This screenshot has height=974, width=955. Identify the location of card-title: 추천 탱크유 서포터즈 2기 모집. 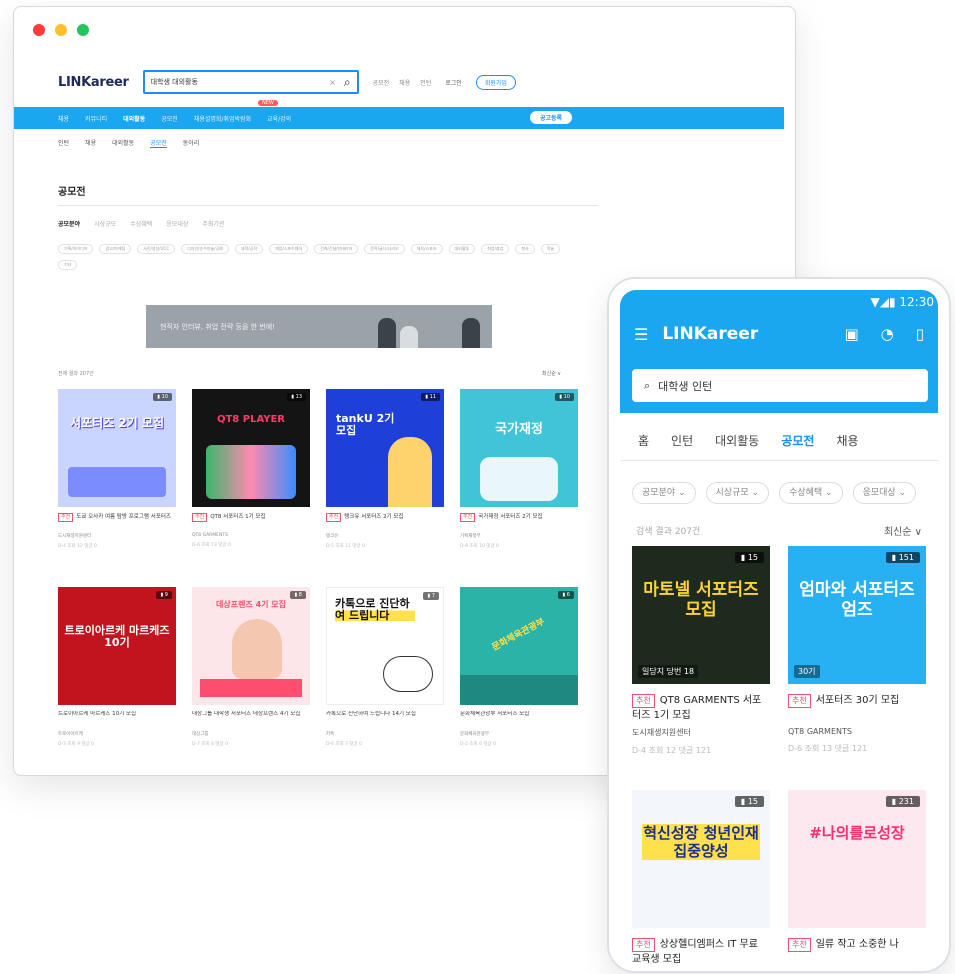
(385, 521).